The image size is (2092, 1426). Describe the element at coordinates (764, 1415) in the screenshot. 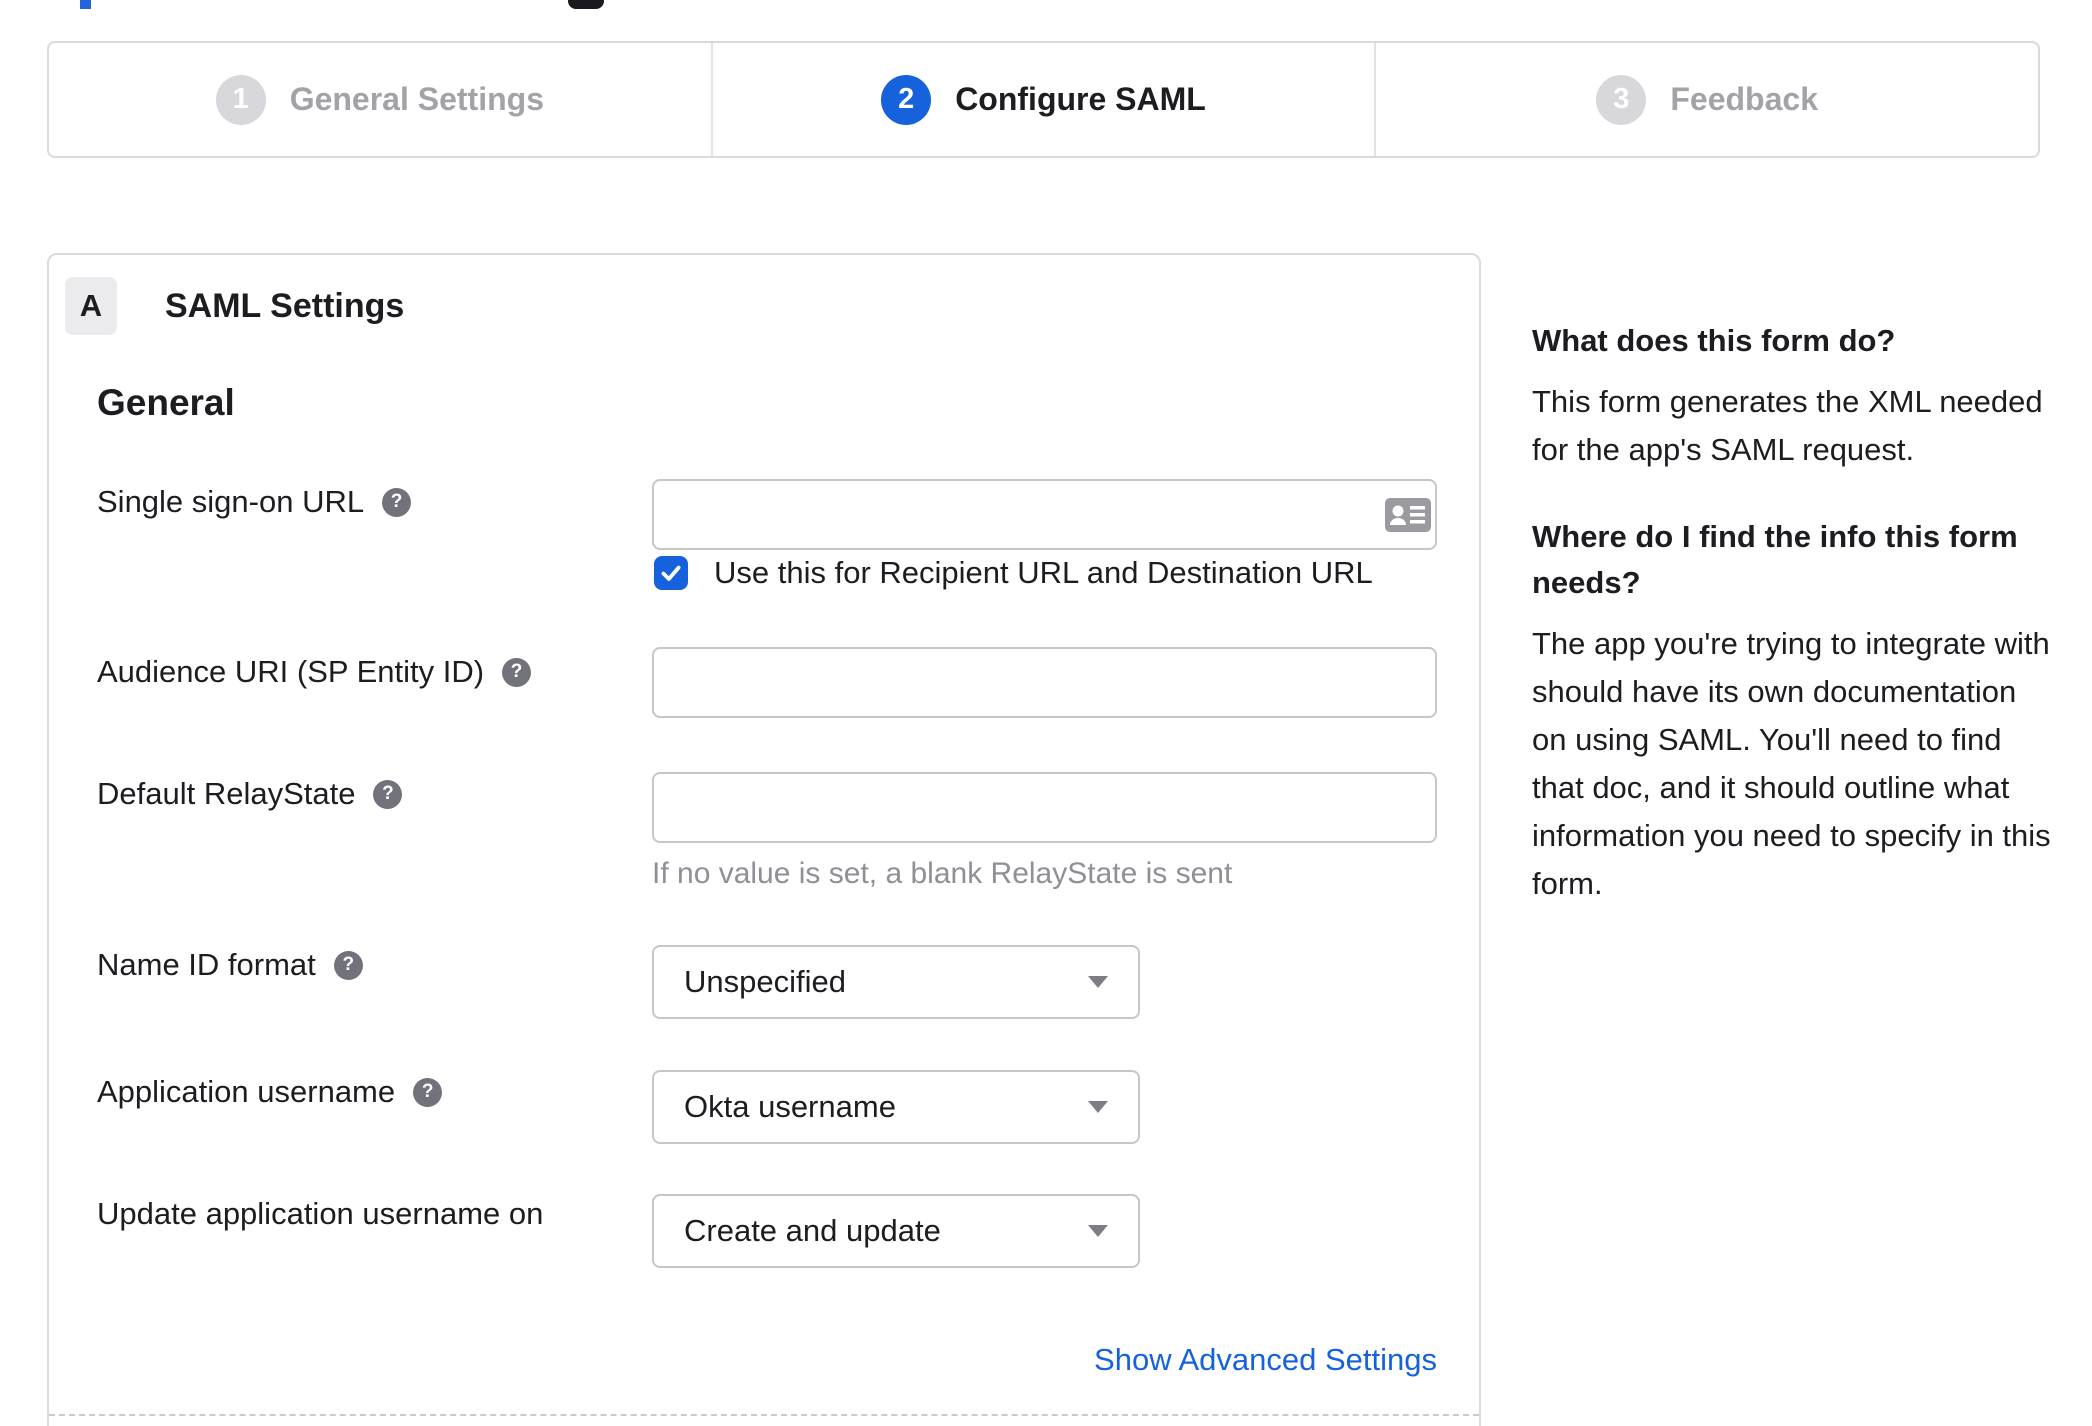

I see `next-section-dashed-divider` at that location.